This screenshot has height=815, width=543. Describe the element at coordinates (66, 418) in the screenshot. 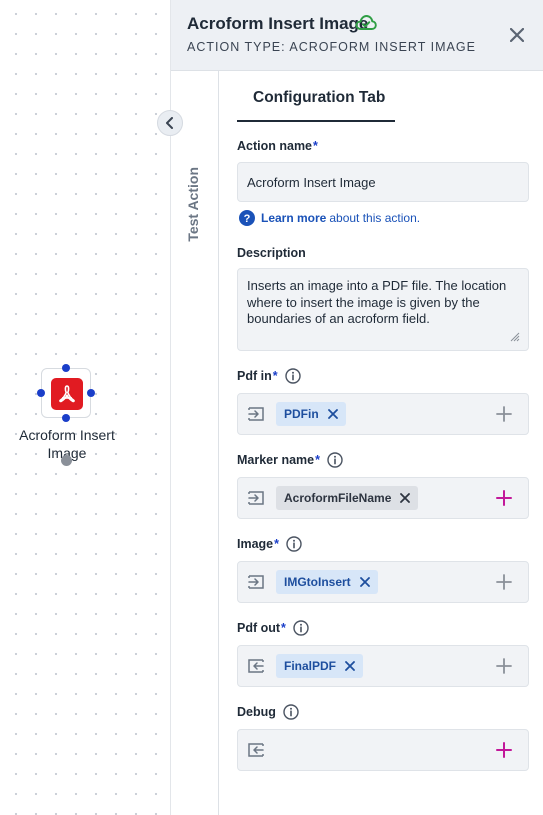

I see `connection-handle-bottom` at that location.